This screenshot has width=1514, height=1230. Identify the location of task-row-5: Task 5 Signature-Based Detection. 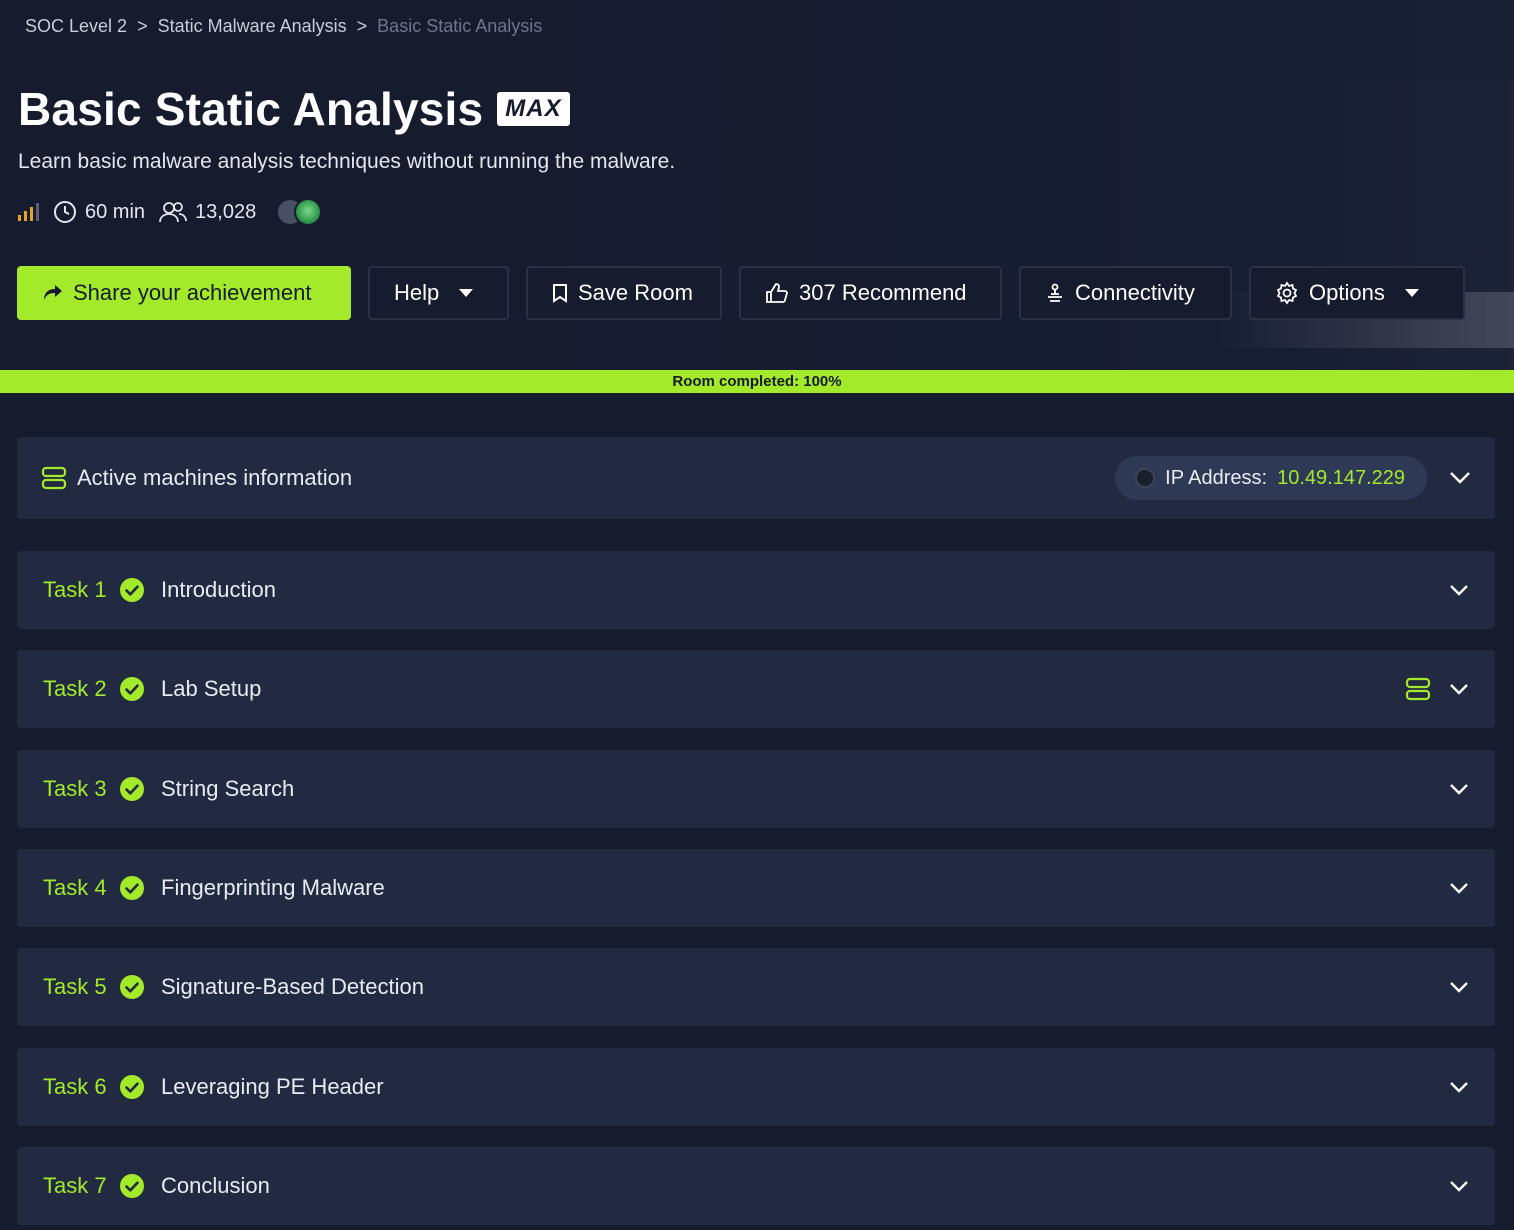
(756, 987).